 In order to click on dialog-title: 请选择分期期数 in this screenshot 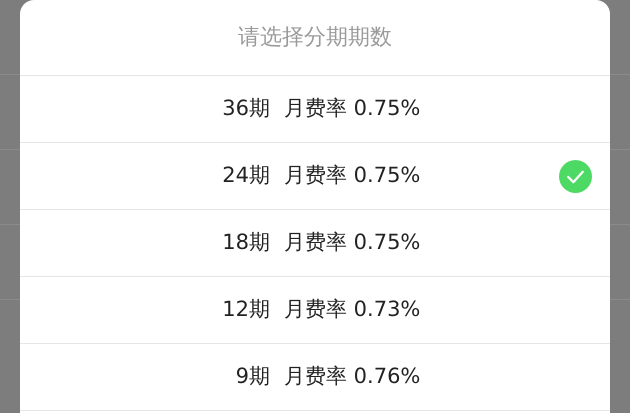, I will do `click(315, 37)`.